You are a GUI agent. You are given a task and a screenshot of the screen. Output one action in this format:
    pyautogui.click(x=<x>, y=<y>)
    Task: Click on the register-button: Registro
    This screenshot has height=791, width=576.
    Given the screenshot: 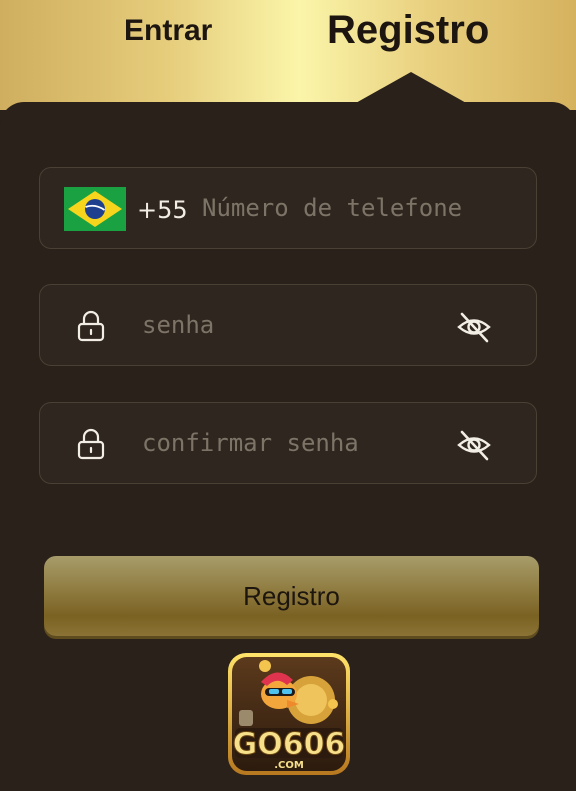 What is the action you would take?
    pyautogui.click(x=291, y=596)
    